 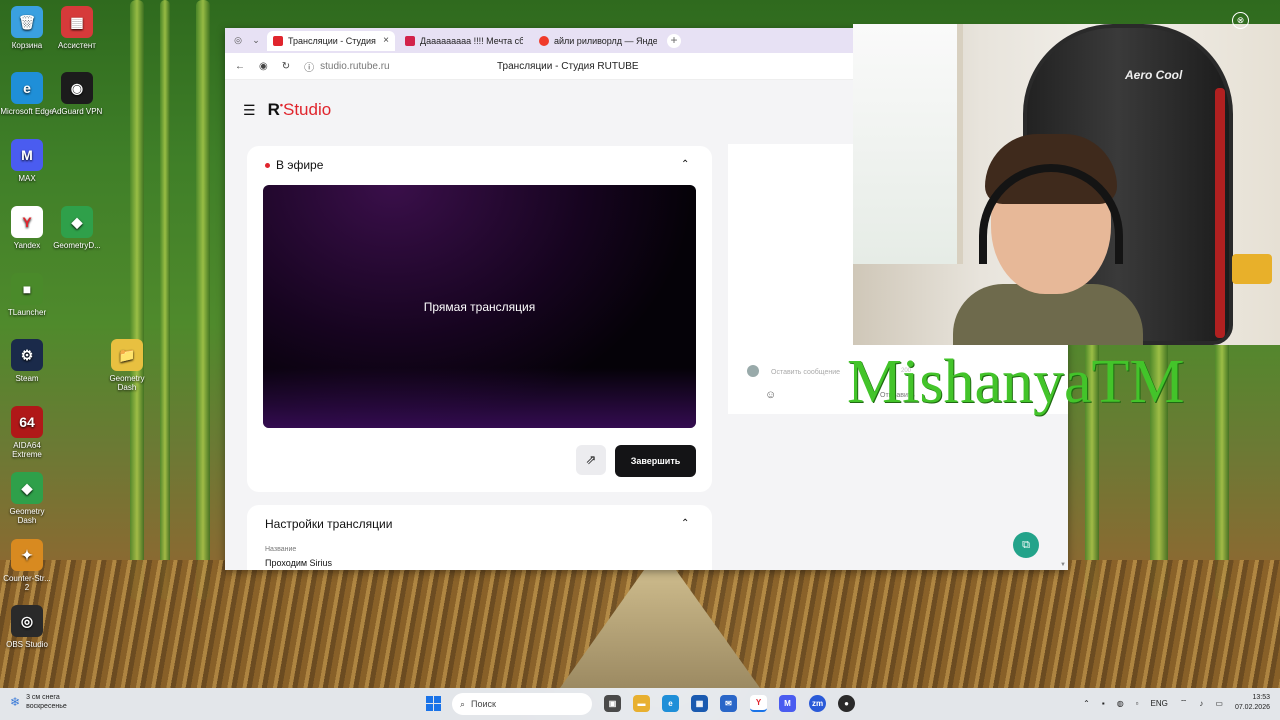 I want to click on desktop-icon: ⚙ Steam, so click(x=27, y=361).